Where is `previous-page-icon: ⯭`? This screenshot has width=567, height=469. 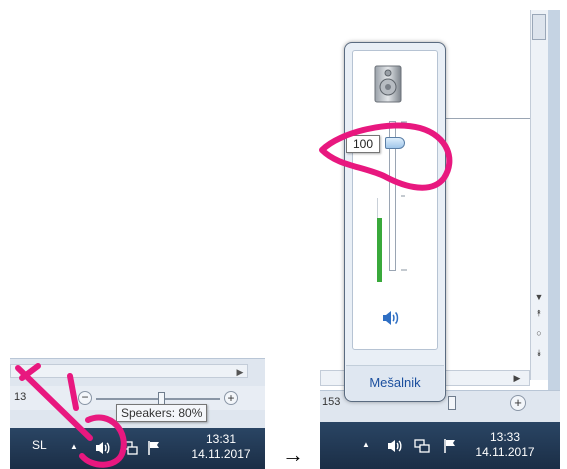 previous-page-icon: ⯭ is located at coordinates (539, 313).